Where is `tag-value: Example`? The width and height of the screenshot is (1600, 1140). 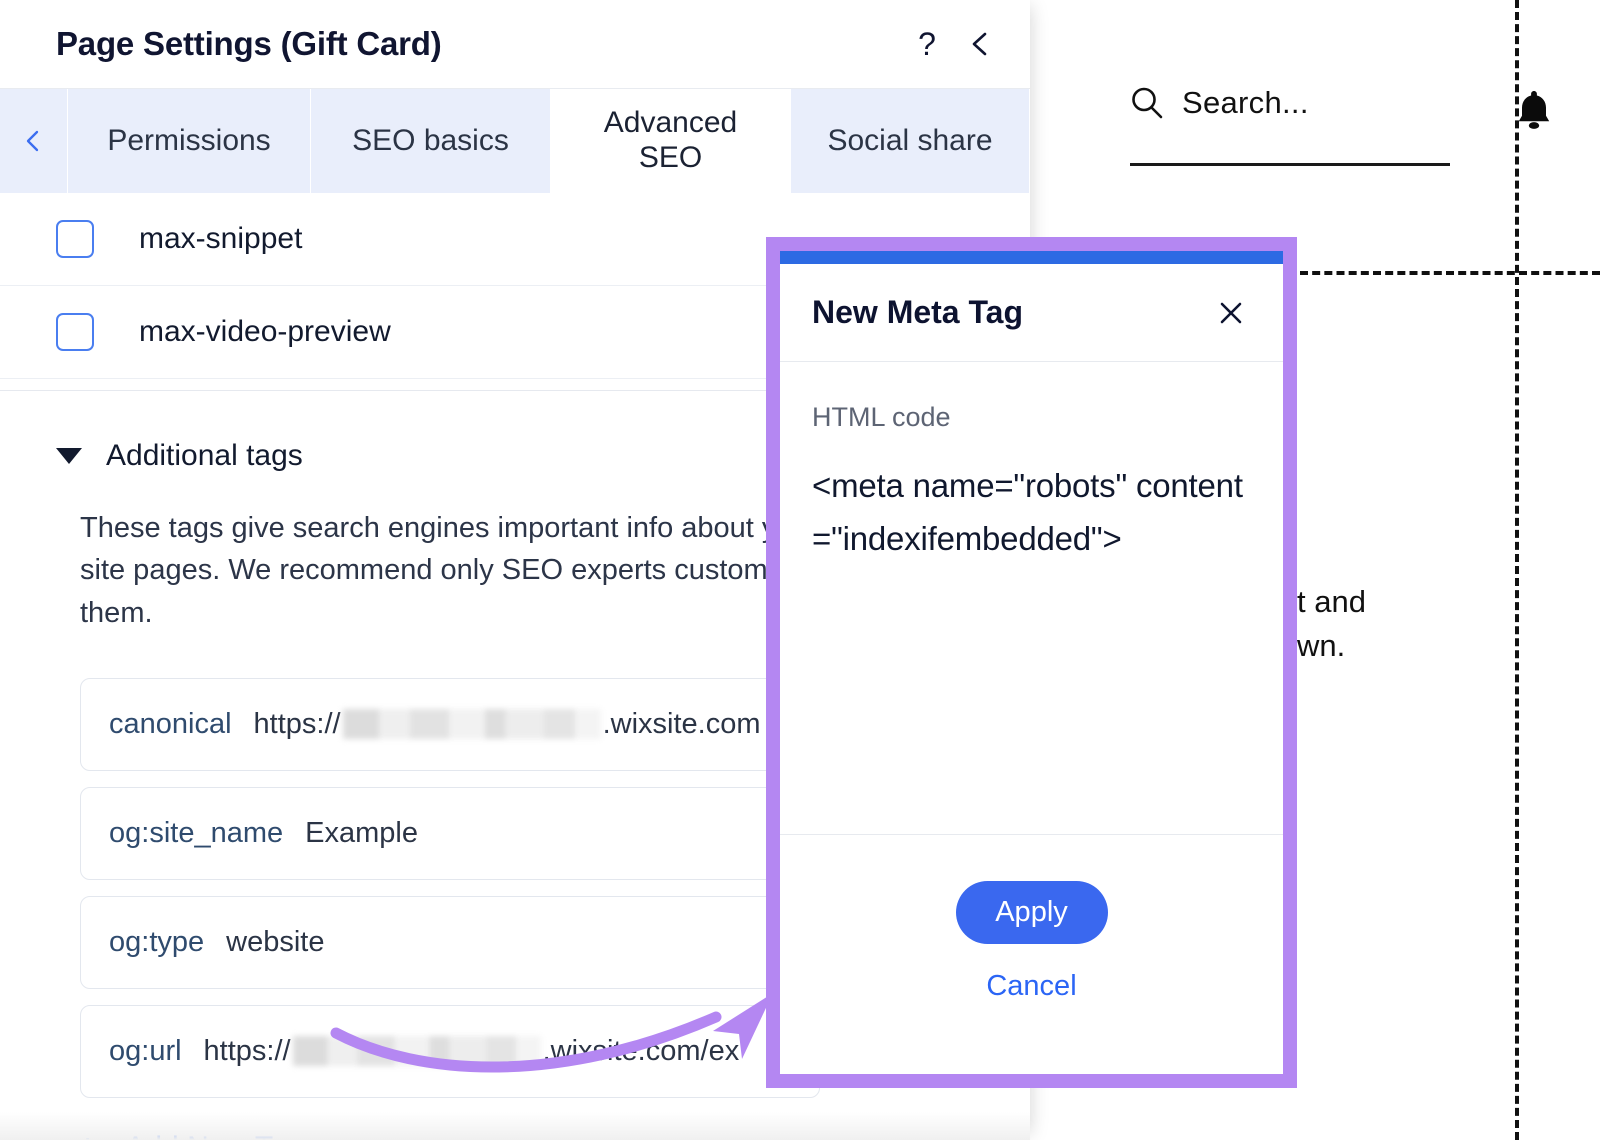 tag-value: Example is located at coordinates (361, 833).